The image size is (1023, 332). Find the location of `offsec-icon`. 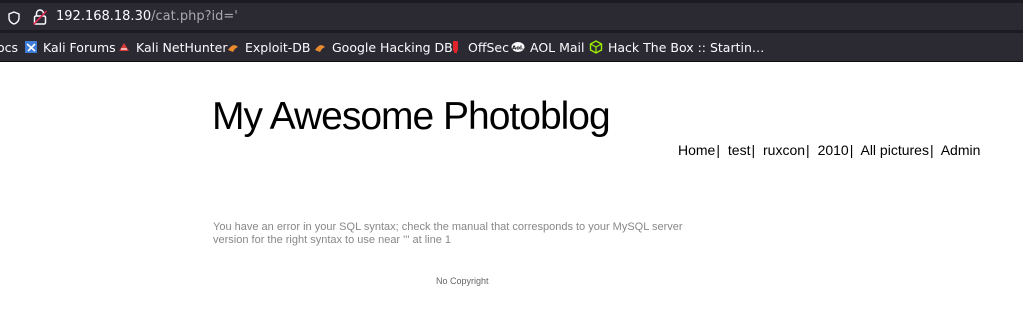

offsec-icon is located at coordinates (455, 47).